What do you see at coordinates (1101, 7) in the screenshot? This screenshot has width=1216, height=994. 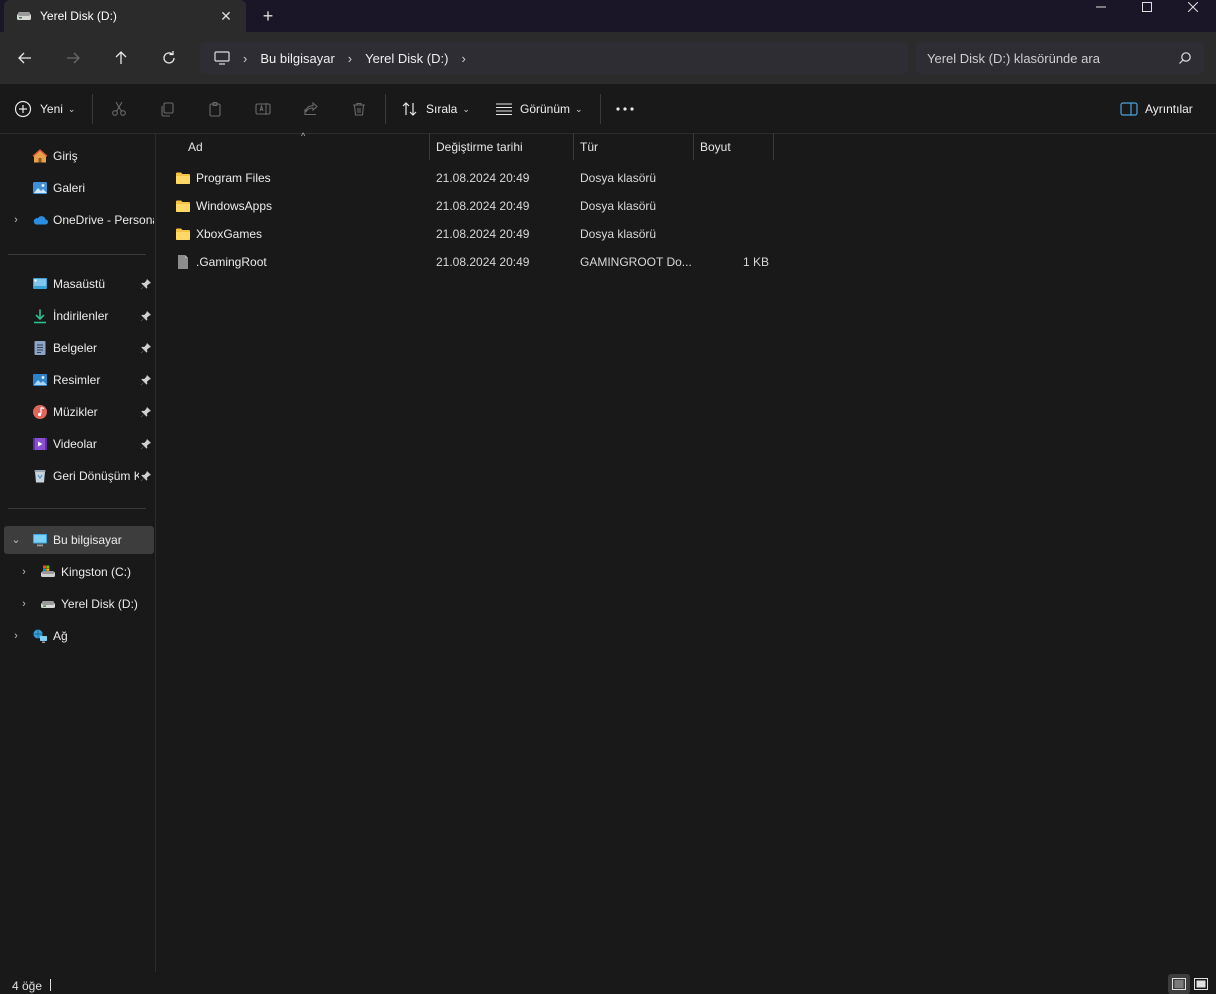 I see `minimize-button` at bounding box center [1101, 7].